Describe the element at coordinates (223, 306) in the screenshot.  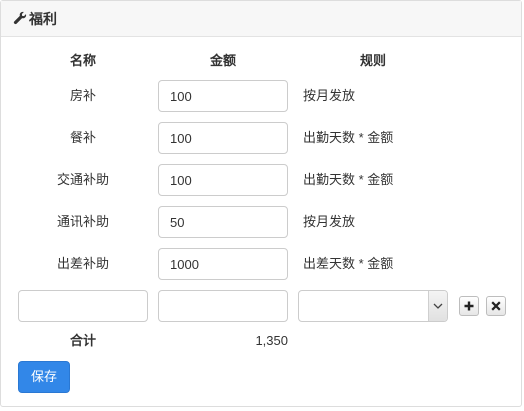
I see `new-amount-input` at that location.